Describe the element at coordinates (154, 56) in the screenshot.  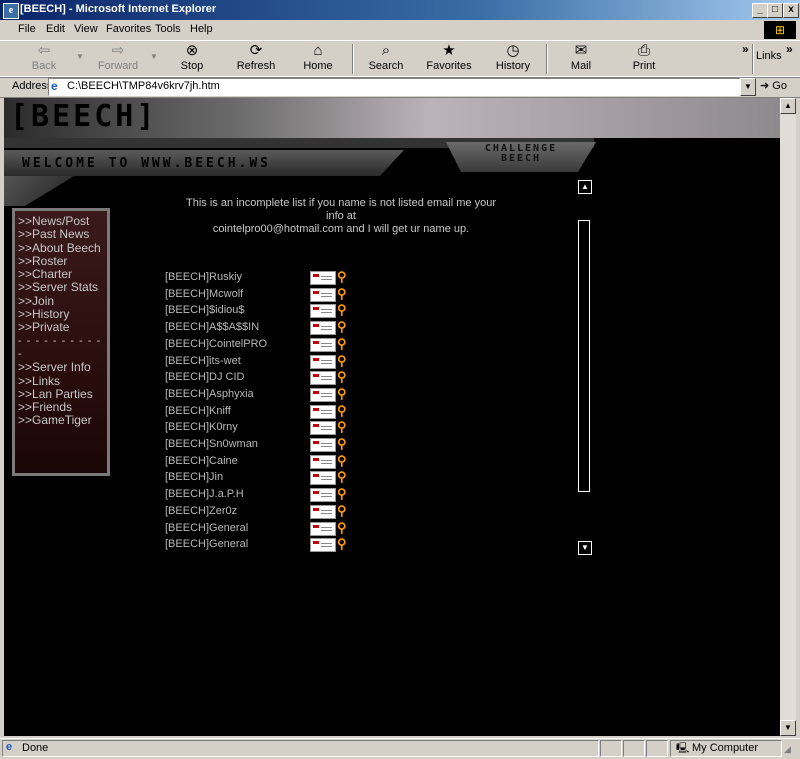
I see `forward-dropdown-icon: ▼` at that location.